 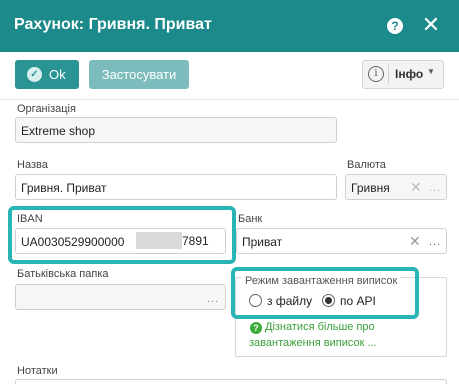 What do you see at coordinates (113, 24) in the screenshot?
I see `dialog-title: Рахунок: Гривня. Приват` at bounding box center [113, 24].